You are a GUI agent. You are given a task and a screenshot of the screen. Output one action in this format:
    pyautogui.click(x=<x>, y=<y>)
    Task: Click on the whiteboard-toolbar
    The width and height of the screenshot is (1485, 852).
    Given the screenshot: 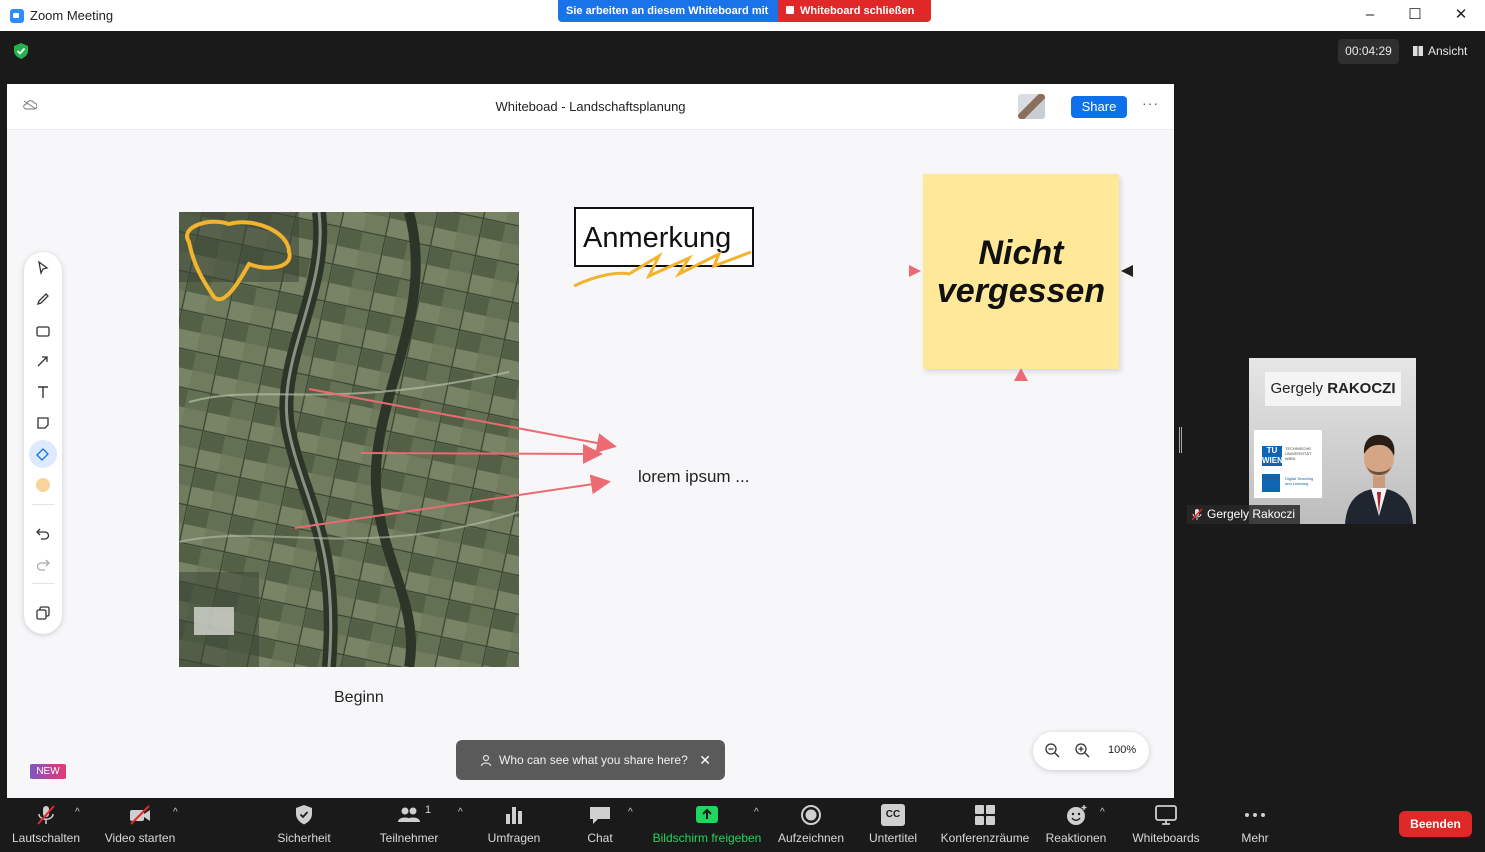 What is the action you would take?
    pyautogui.click(x=43, y=443)
    